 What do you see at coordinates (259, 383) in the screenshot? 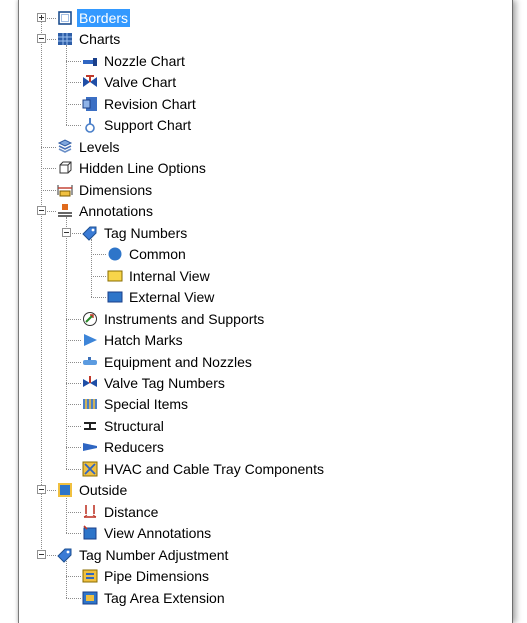
I see `tree-item-valve-tag-numbers: Valve Tag Numbers` at bounding box center [259, 383].